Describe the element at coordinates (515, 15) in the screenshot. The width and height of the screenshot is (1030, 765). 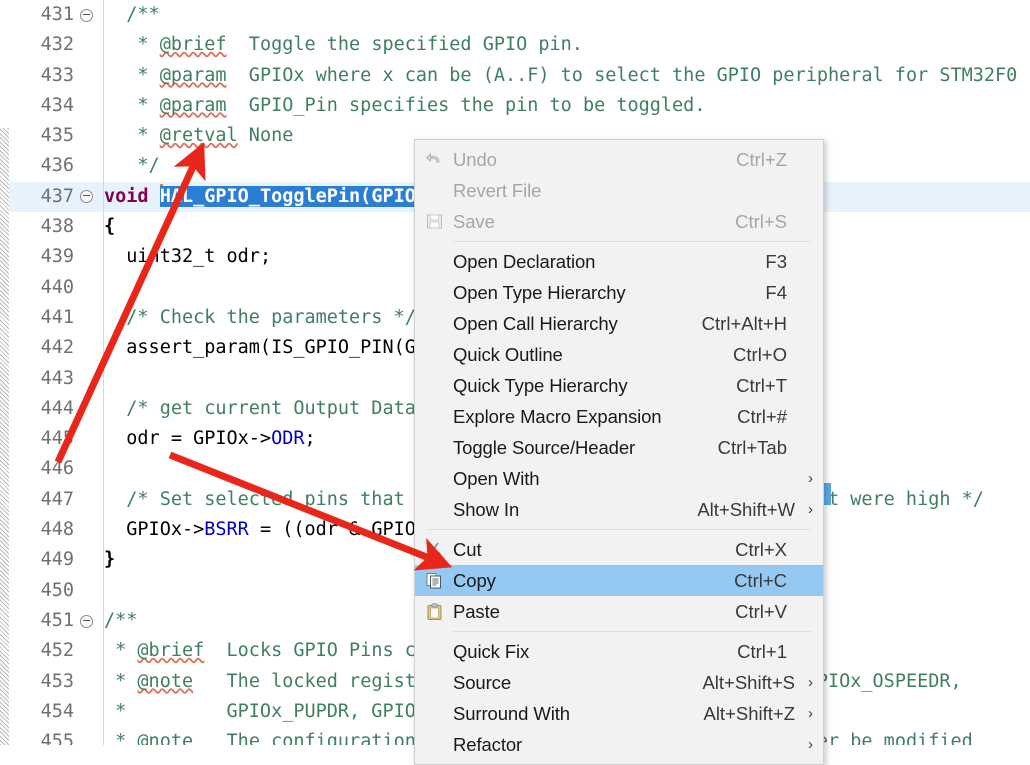
I see `code-line: 431 /**` at that location.